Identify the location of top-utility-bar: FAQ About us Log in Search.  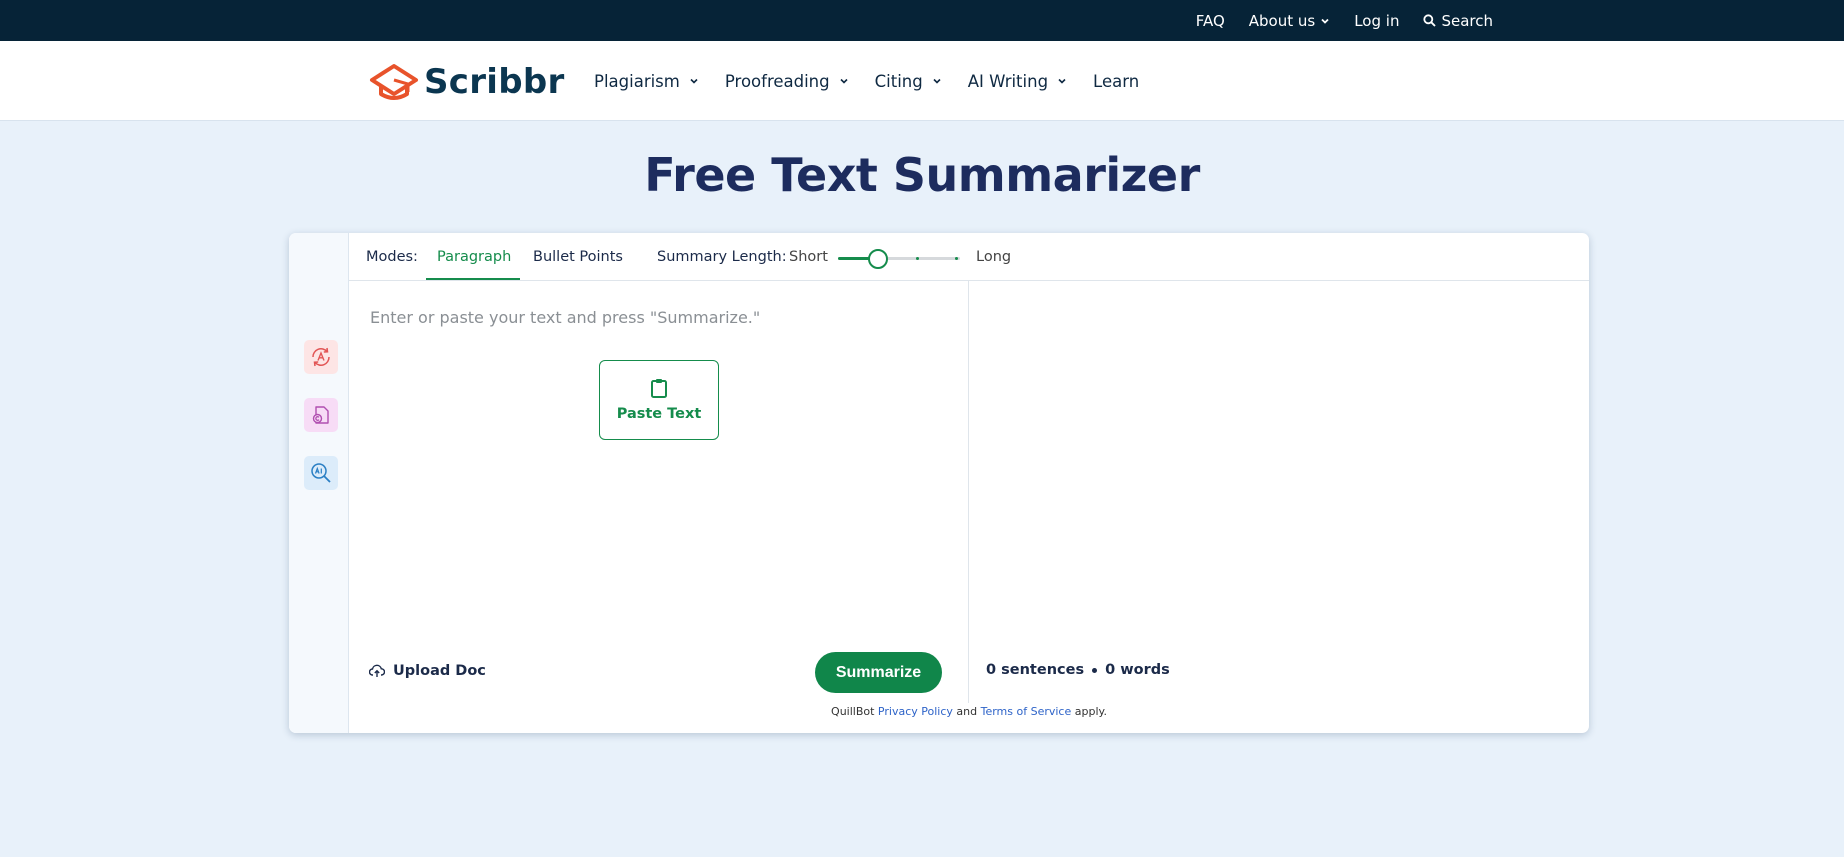
(922, 20).